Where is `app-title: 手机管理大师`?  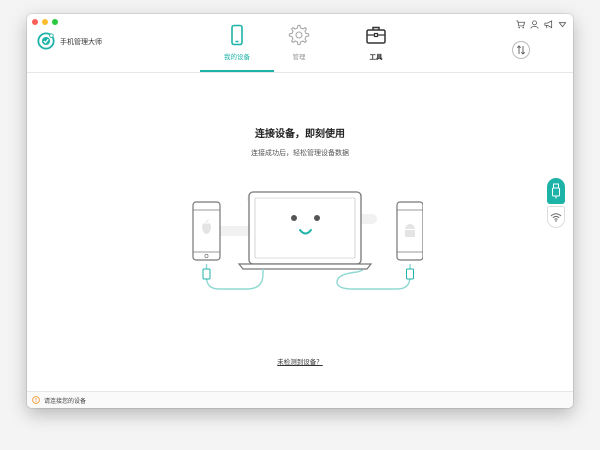 app-title: 手机管理大师 is located at coordinates (81, 42).